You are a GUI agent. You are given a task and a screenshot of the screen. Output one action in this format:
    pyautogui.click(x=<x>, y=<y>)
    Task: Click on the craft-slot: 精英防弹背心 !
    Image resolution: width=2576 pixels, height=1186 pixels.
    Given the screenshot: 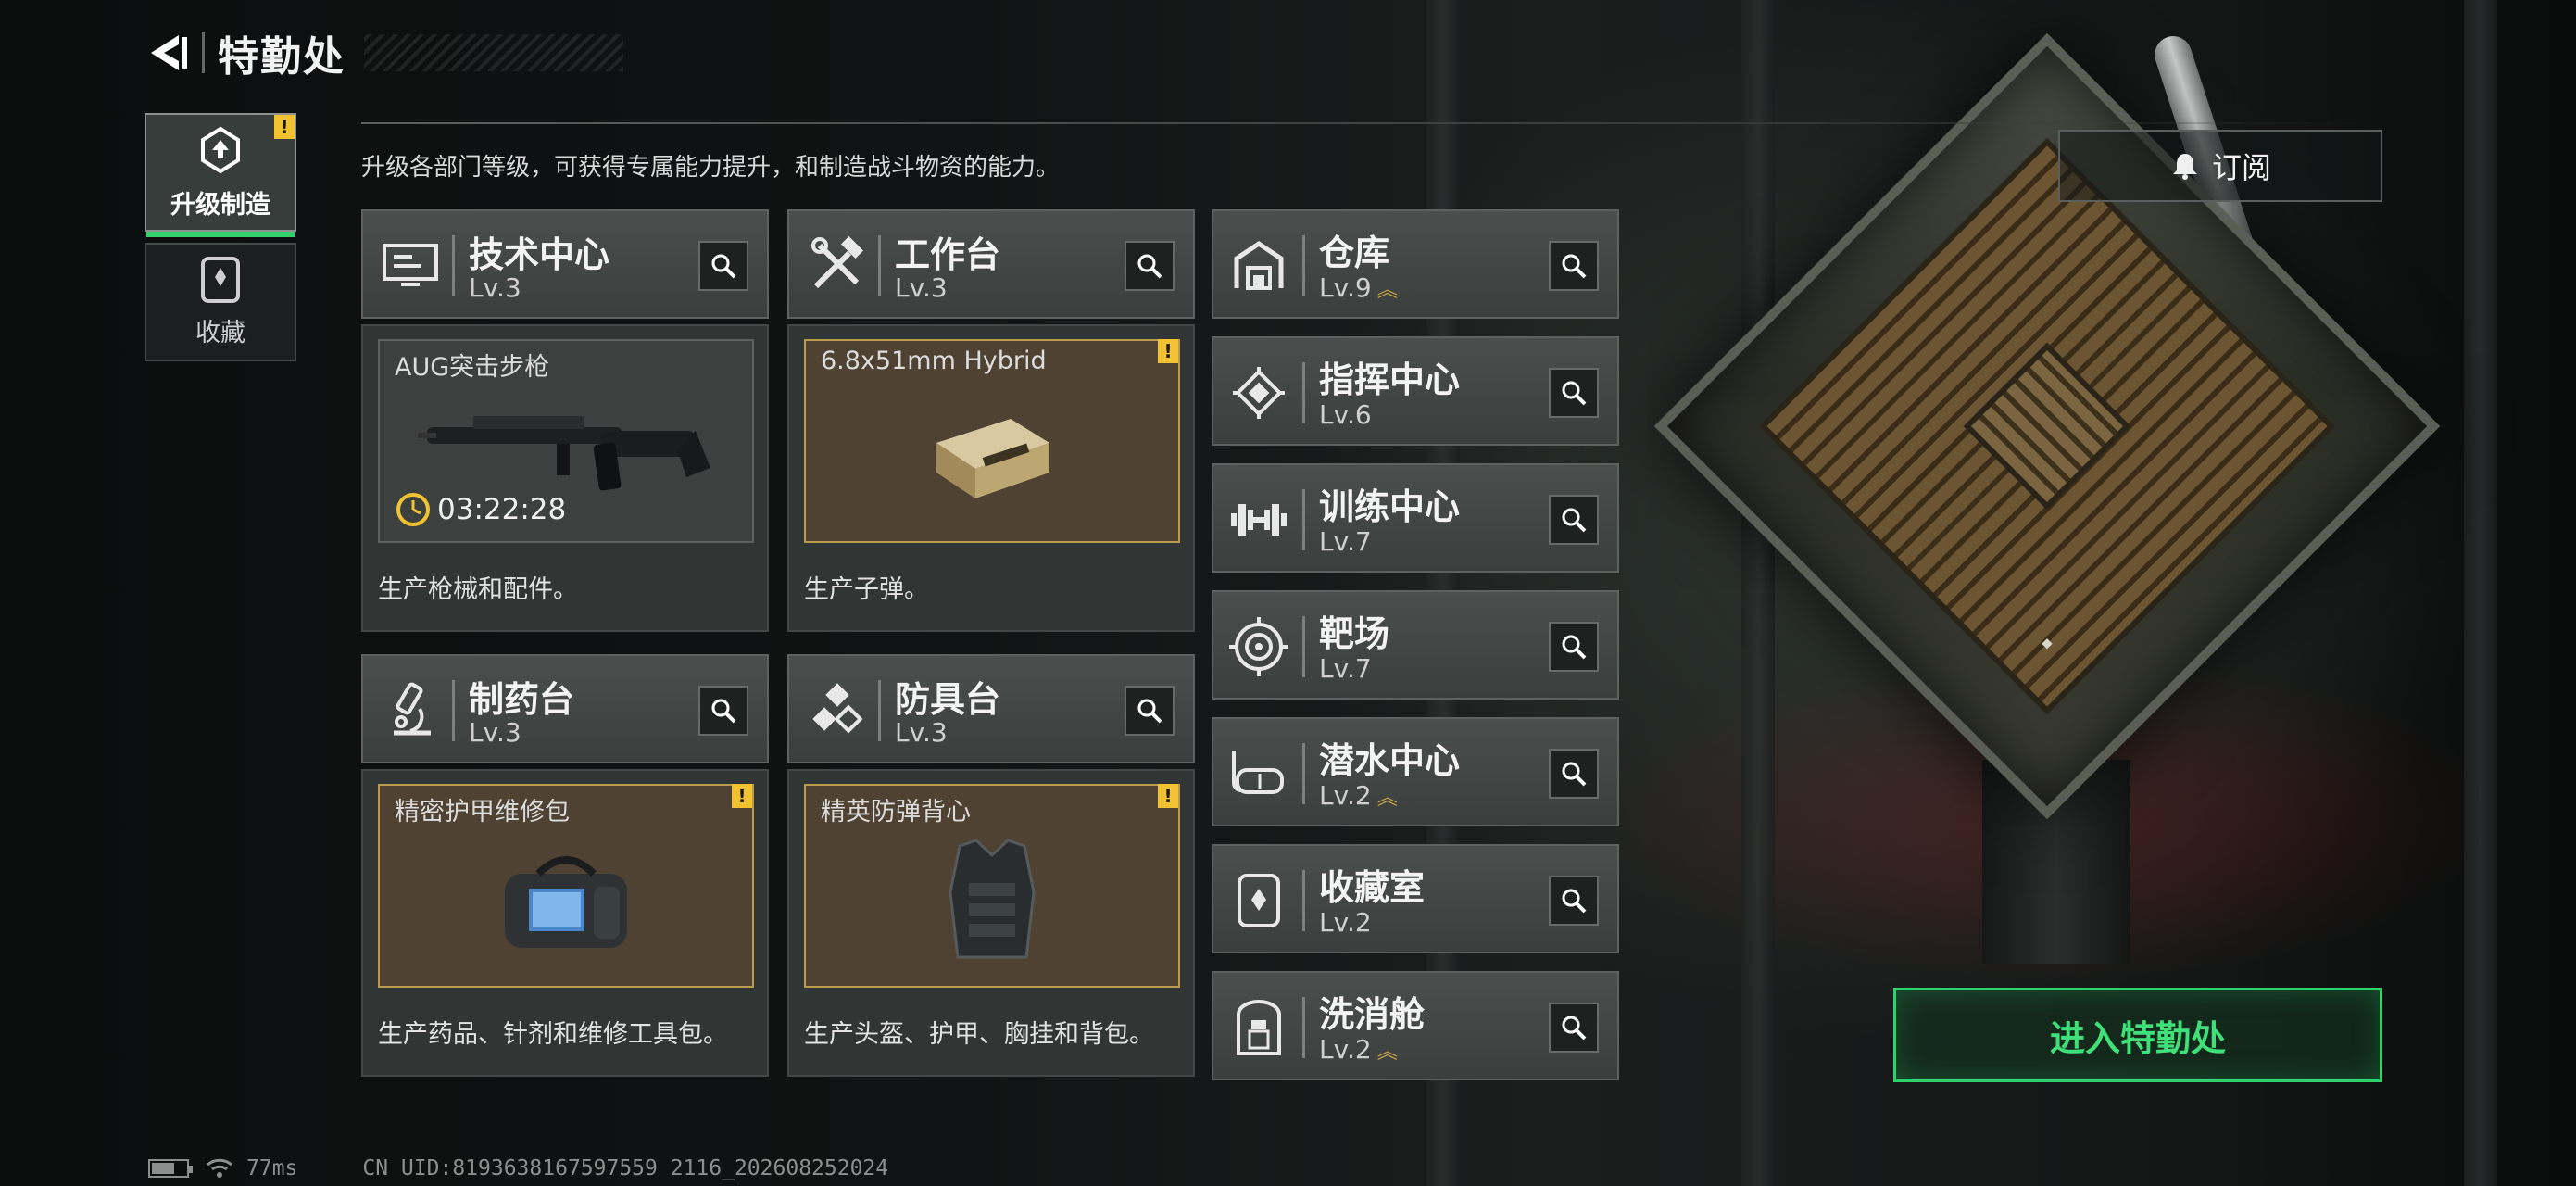 What is the action you would take?
    pyautogui.click(x=992, y=886)
    